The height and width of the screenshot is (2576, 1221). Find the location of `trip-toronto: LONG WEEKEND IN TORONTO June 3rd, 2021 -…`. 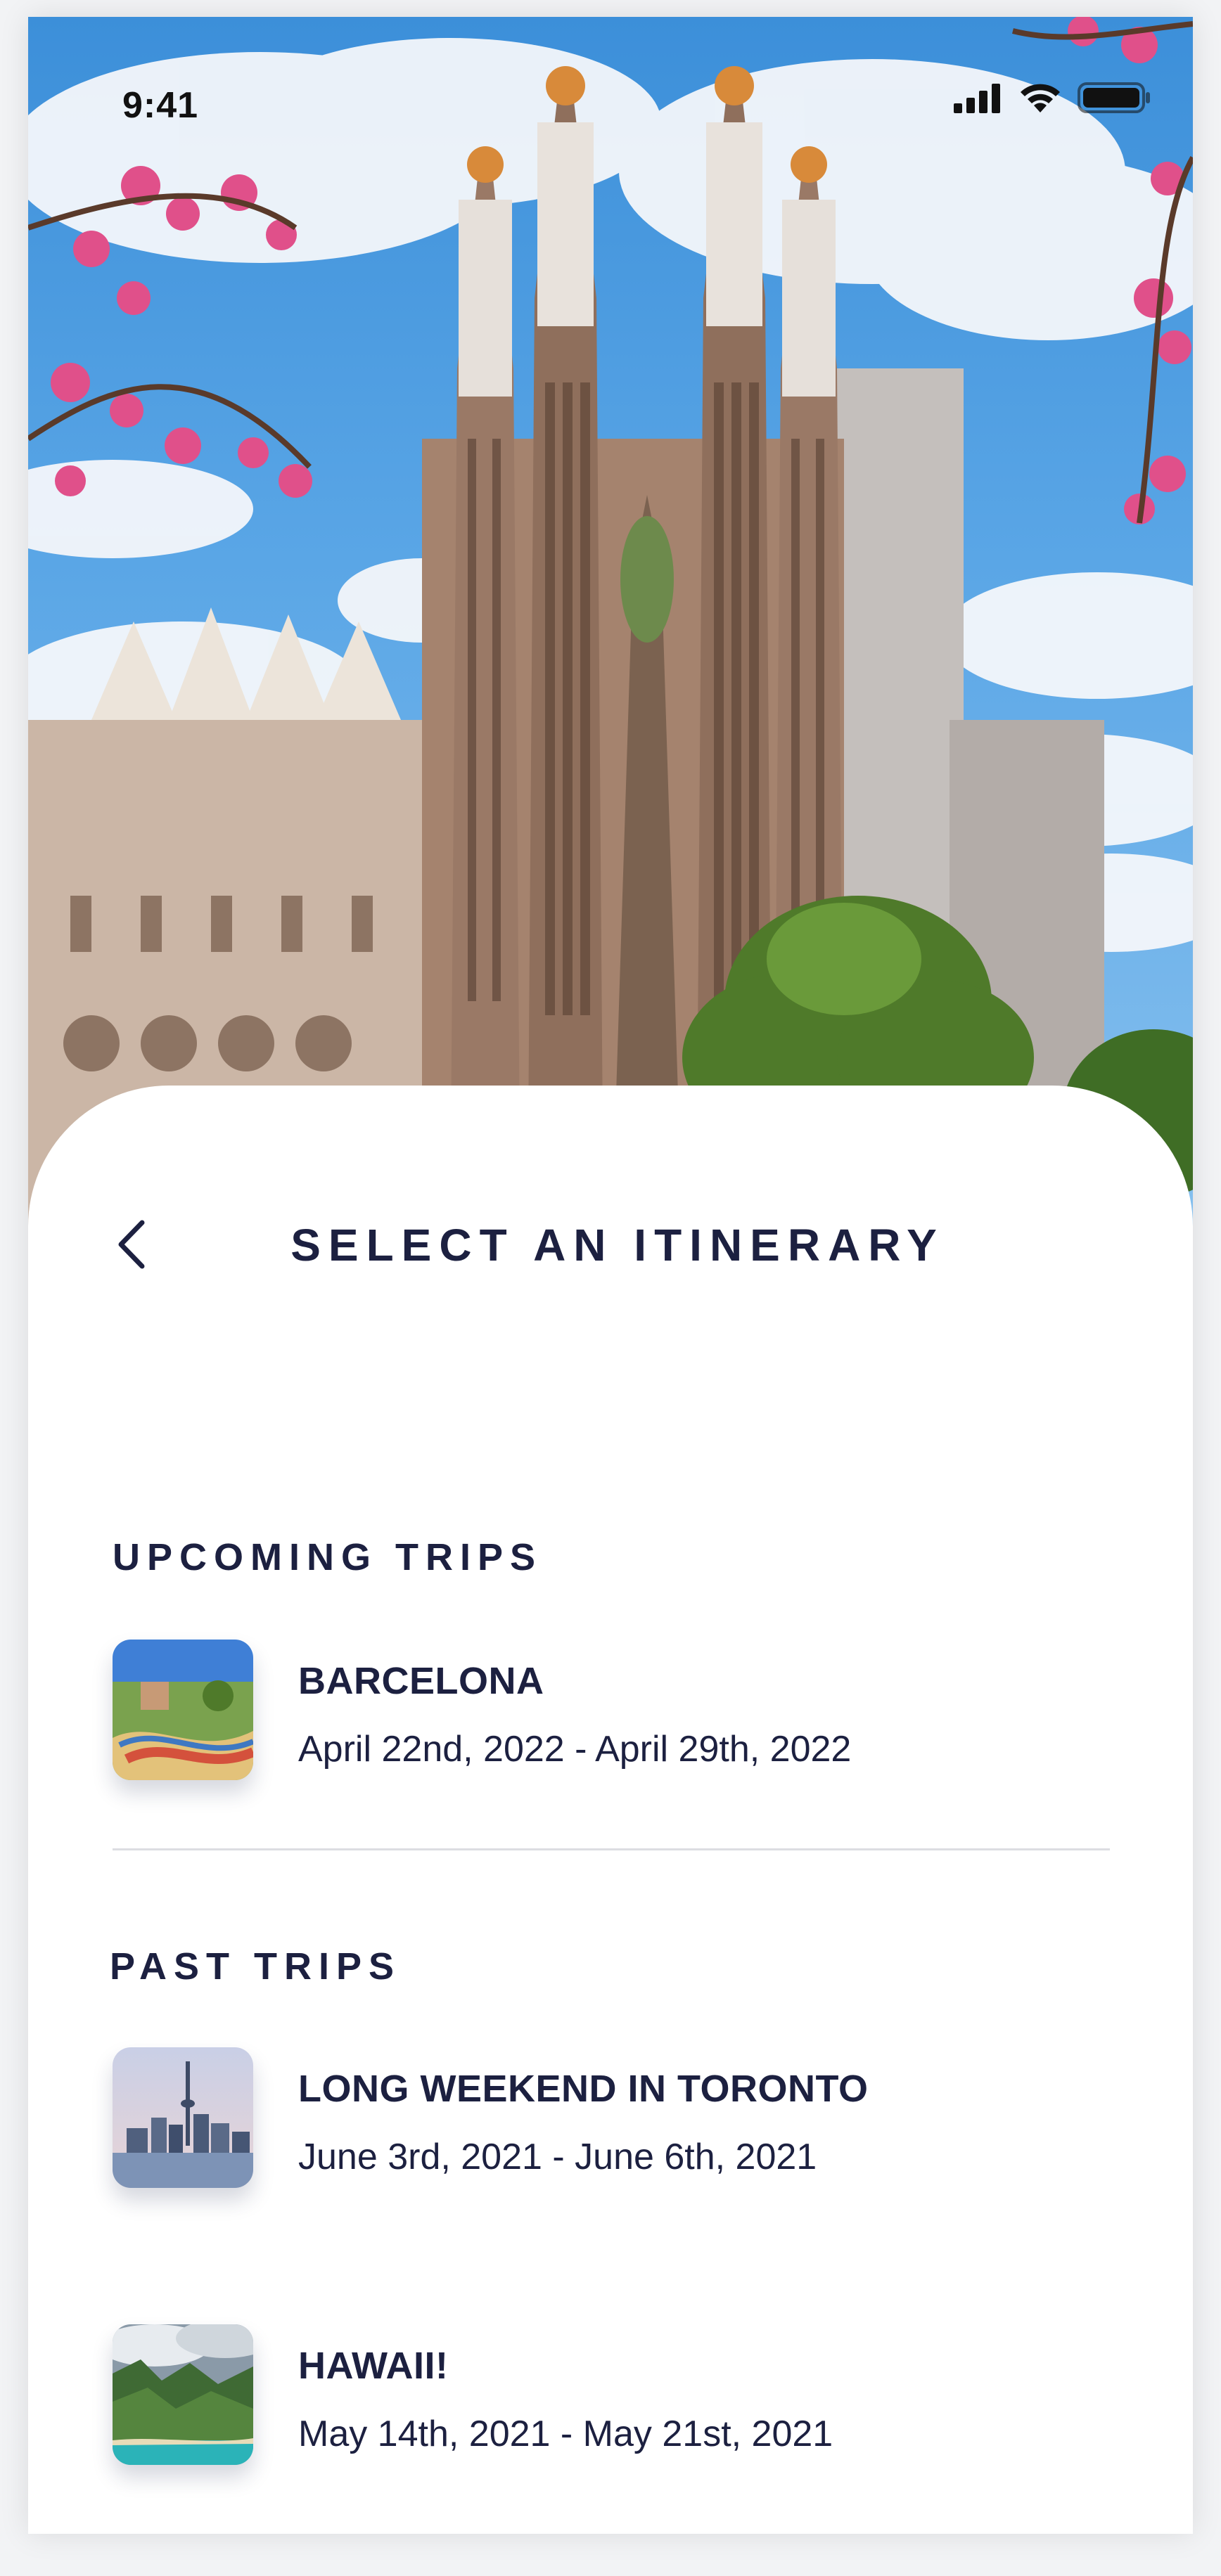

trip-toronto: LONG WEEKEND IN TORONTO June 3rd, 2021 -… is located at coordinates (619, 2121).